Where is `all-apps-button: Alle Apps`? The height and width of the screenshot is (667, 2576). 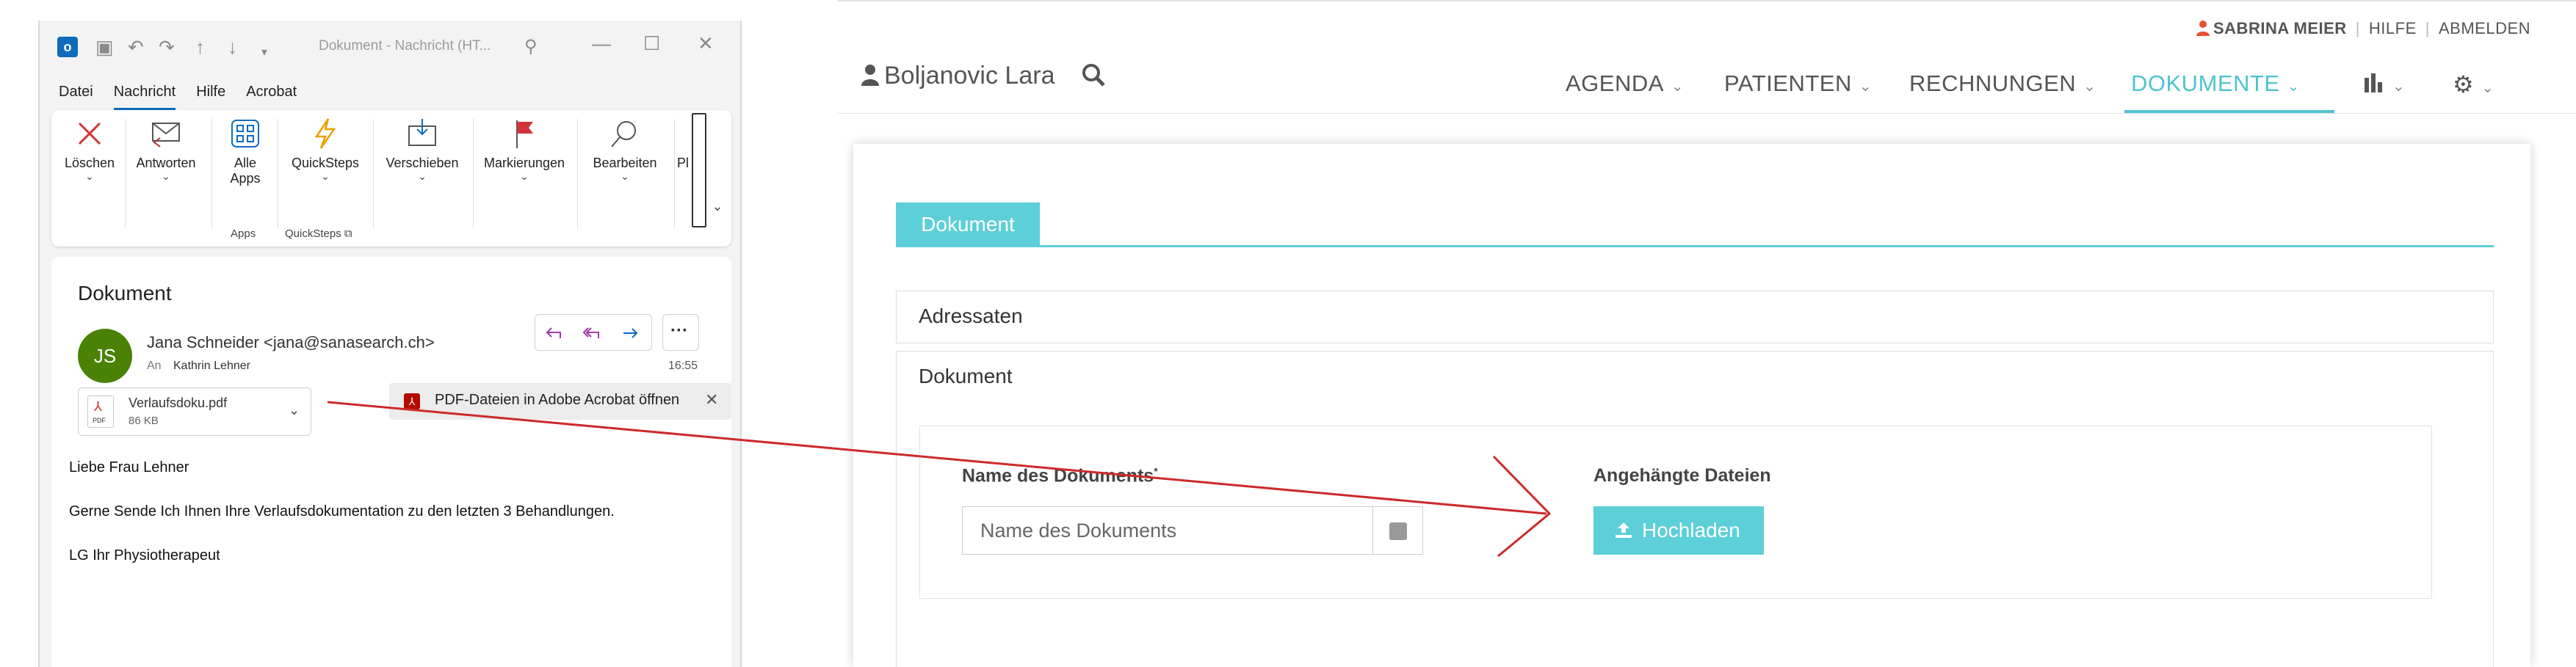
all-apps-button: Alle Apps is located at coordinates (245, 151).